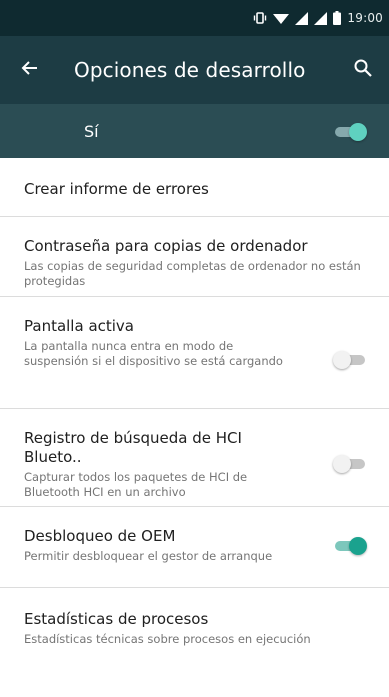  What do you see at coordinates (194, 131) in the screenshot?
I see `master-switch-bar: Sí` at bounding box center [194, 131].